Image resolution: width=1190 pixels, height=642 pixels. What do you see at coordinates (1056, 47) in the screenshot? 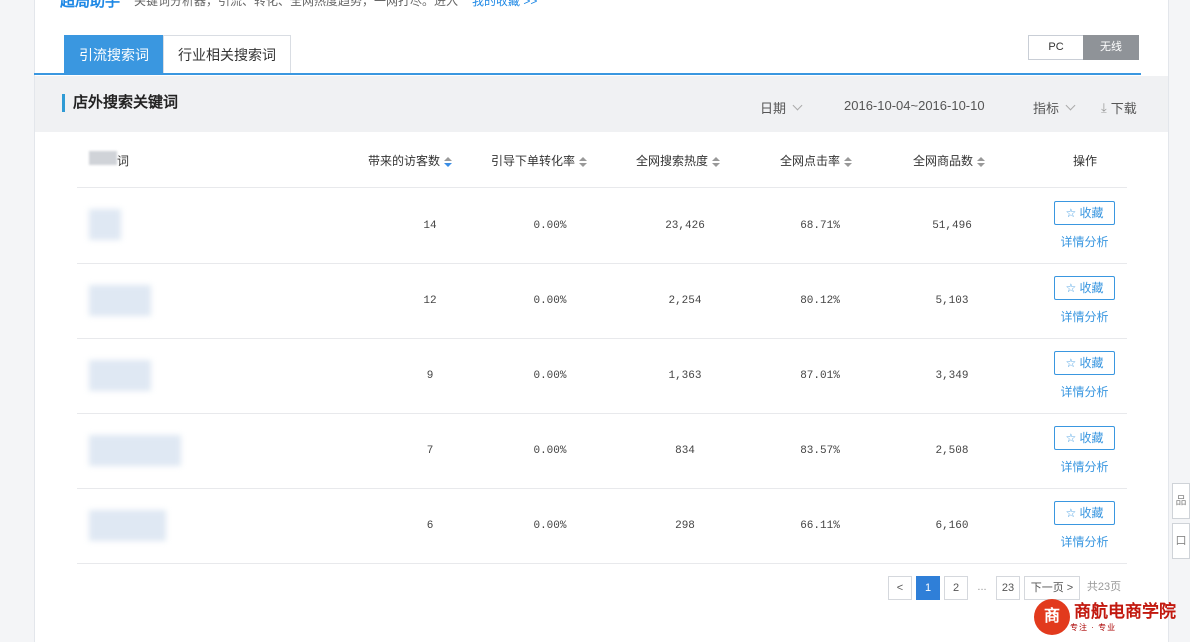
I see `device-pc-button: PC` at bounding box center [1056, 47].